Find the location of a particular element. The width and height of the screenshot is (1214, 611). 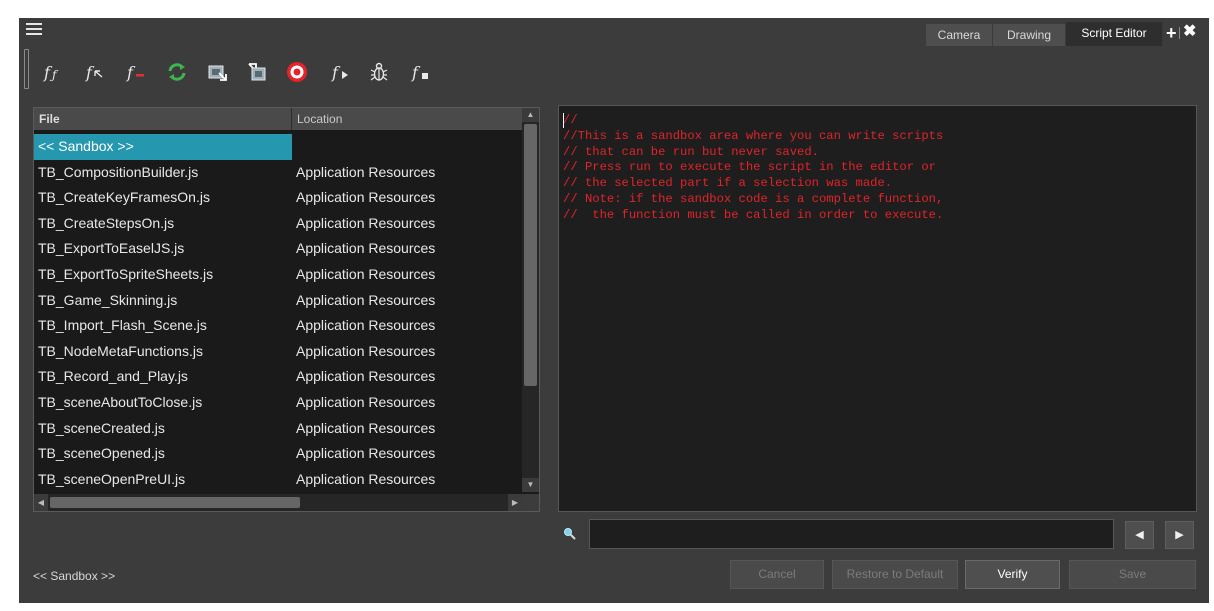

tab-controls-divider is located at coordinates (1179, 33).